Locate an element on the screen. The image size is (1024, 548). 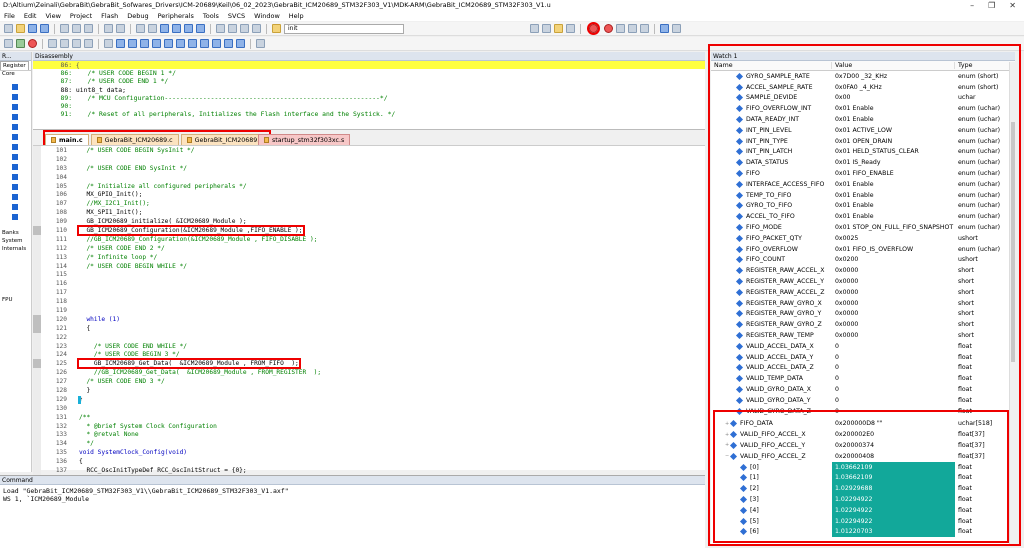
toolbox-icon is located at coordinates (260, 43).